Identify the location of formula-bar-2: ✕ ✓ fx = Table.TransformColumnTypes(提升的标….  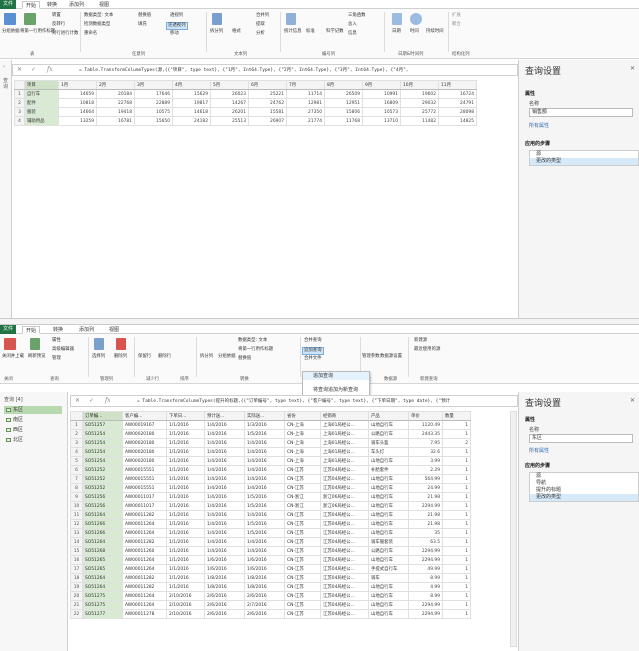
(294, 401).